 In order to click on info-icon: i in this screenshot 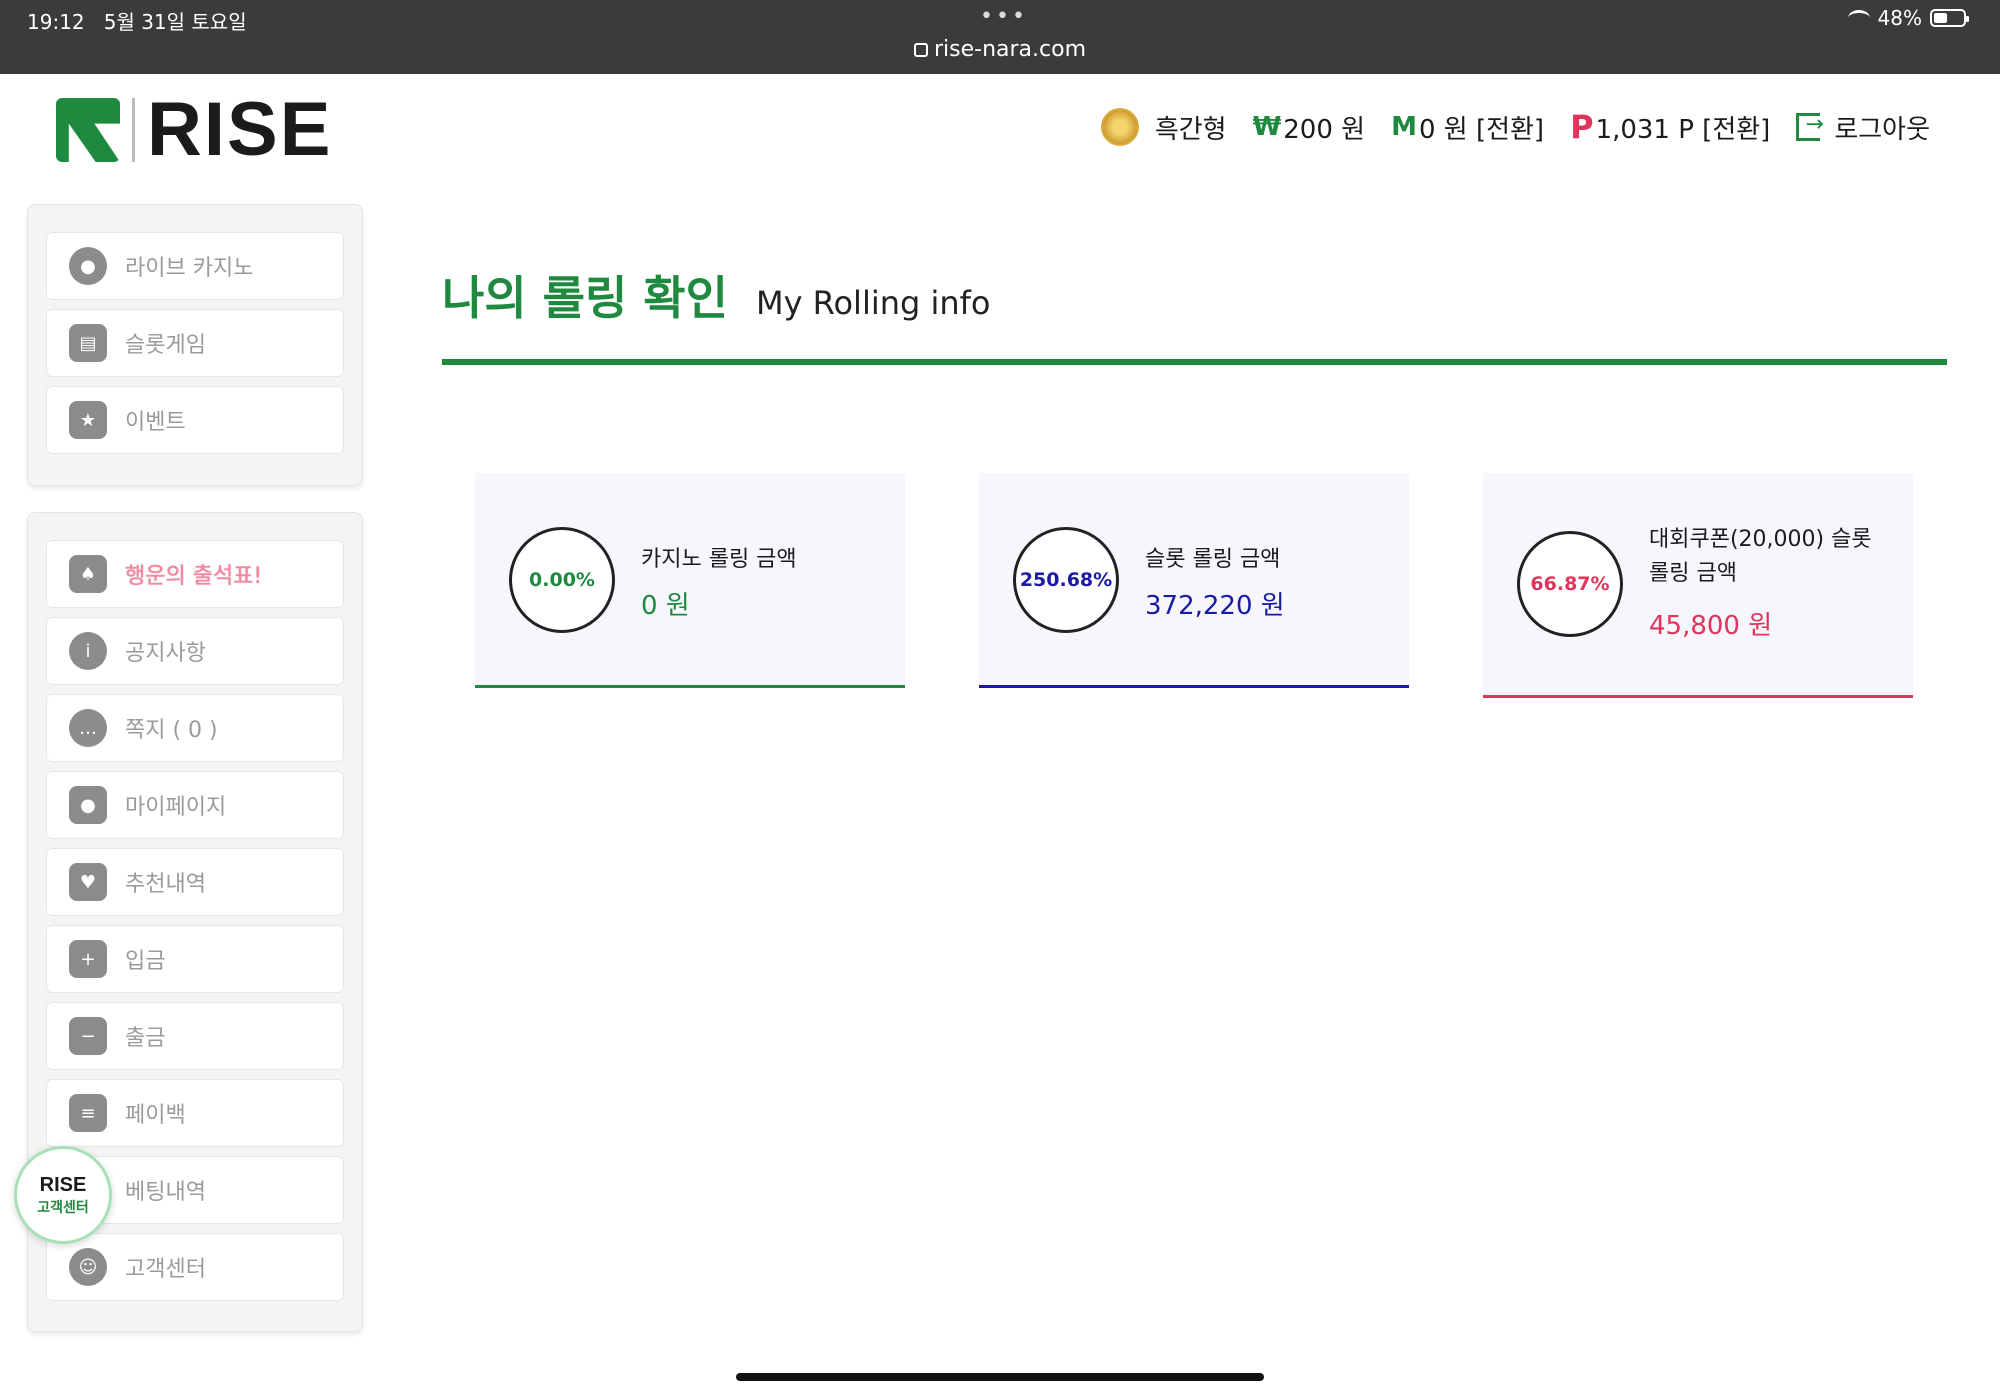, I will do `click(88, 651)`.